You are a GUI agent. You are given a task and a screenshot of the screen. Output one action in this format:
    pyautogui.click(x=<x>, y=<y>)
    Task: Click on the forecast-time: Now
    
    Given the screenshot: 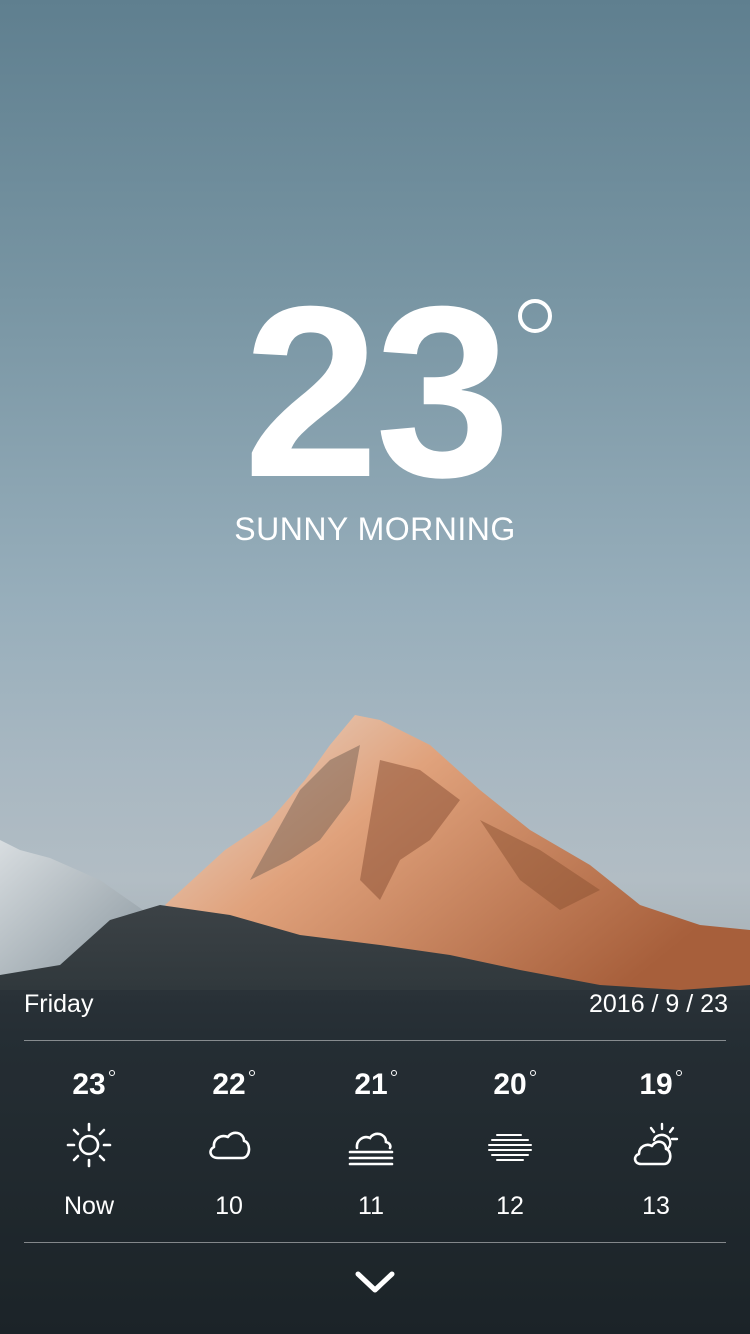 What is the action you would take?
    pyautogui.click(x=88, y=1206)
    